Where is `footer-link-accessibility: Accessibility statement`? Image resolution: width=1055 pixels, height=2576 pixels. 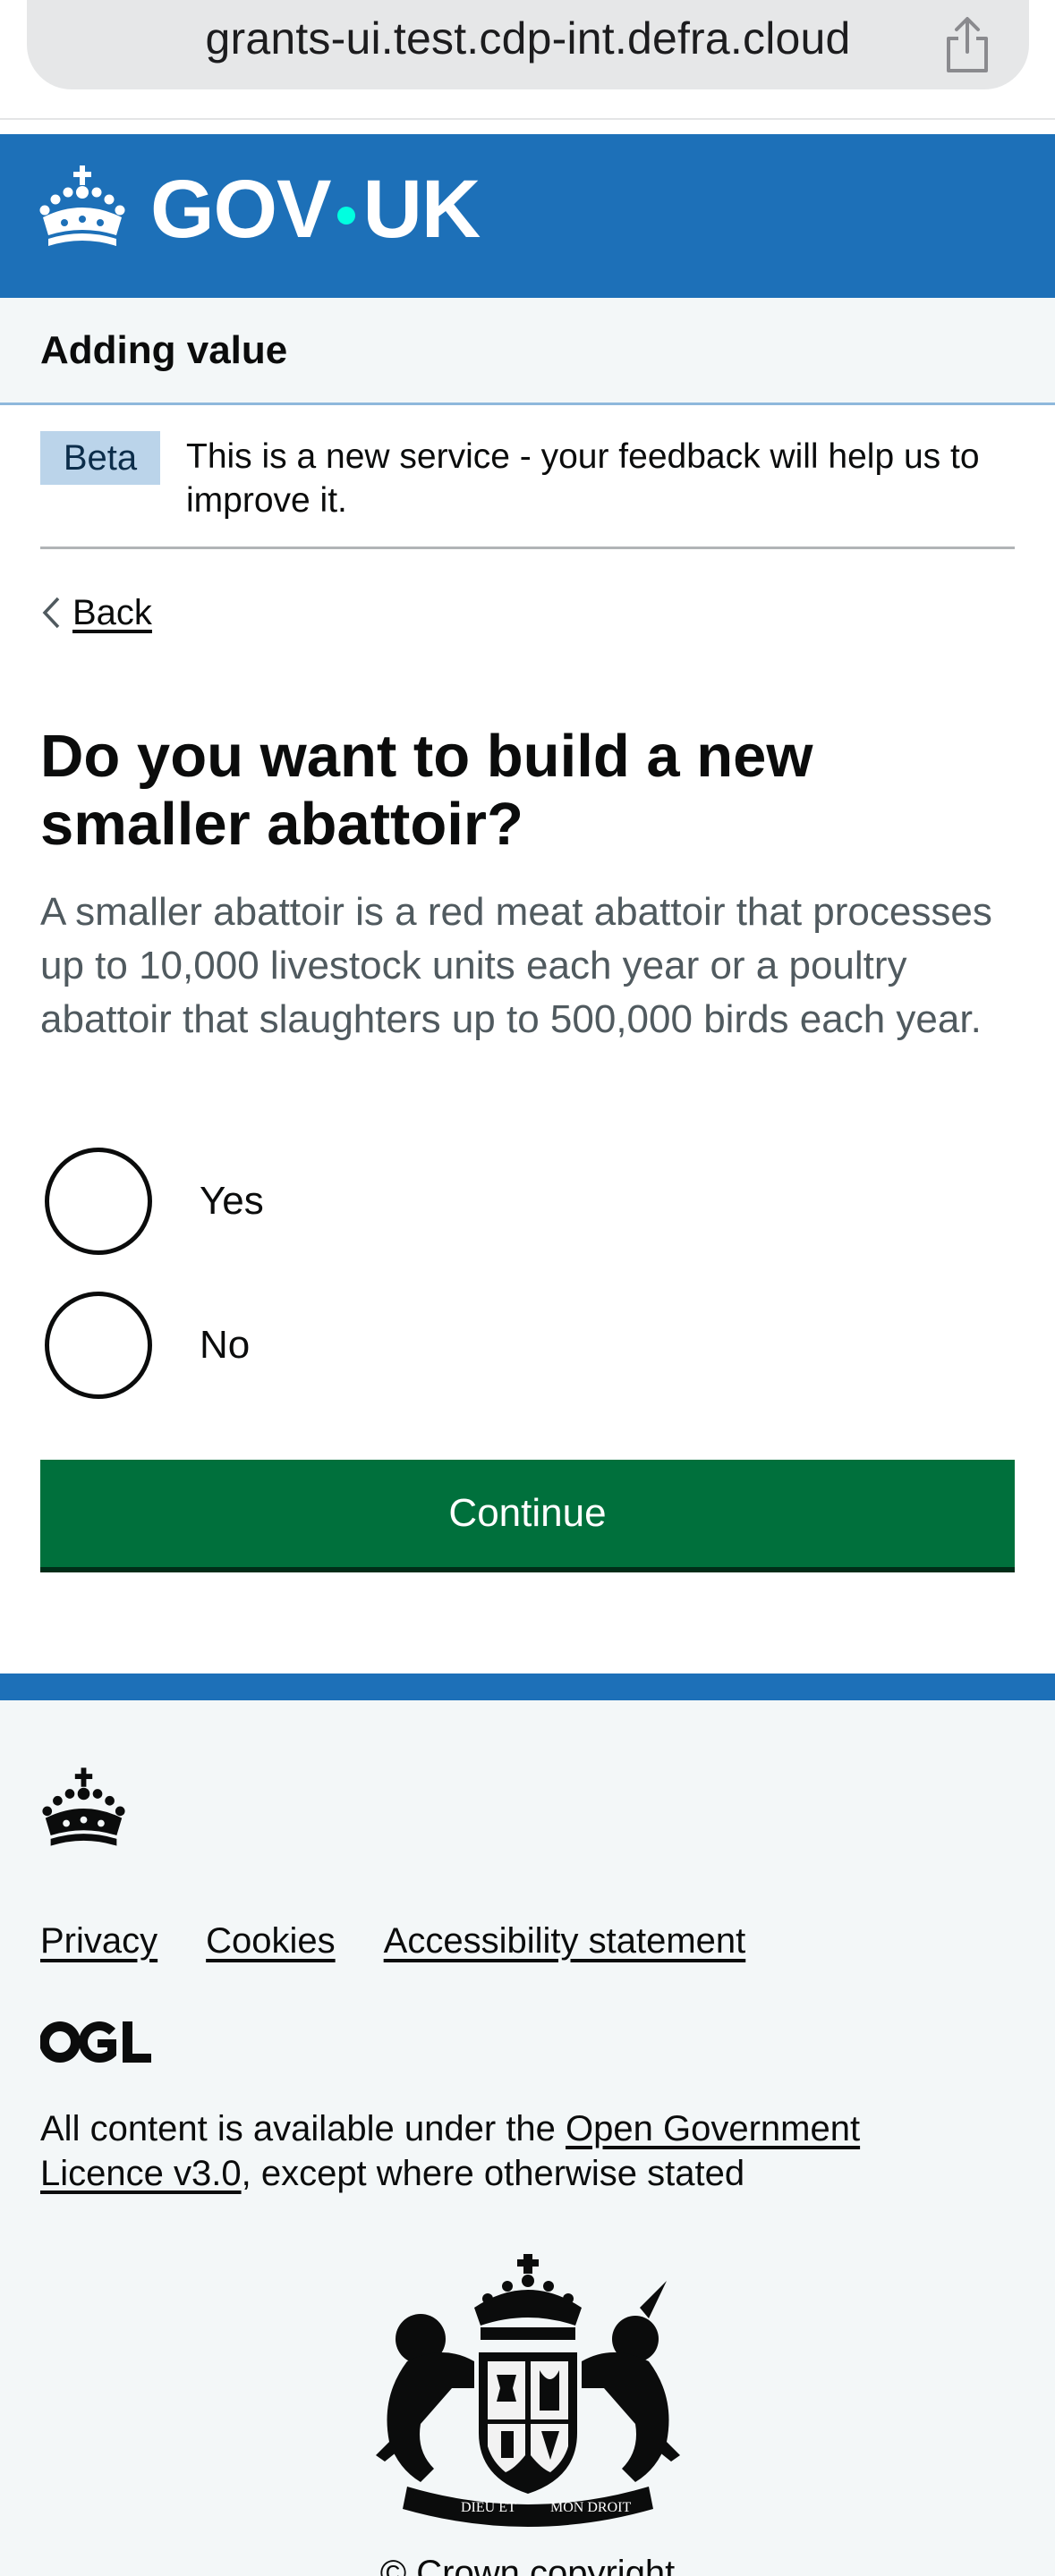 footer-link-accessibility: Accessibility statement is located at coordinates (565, 1941).